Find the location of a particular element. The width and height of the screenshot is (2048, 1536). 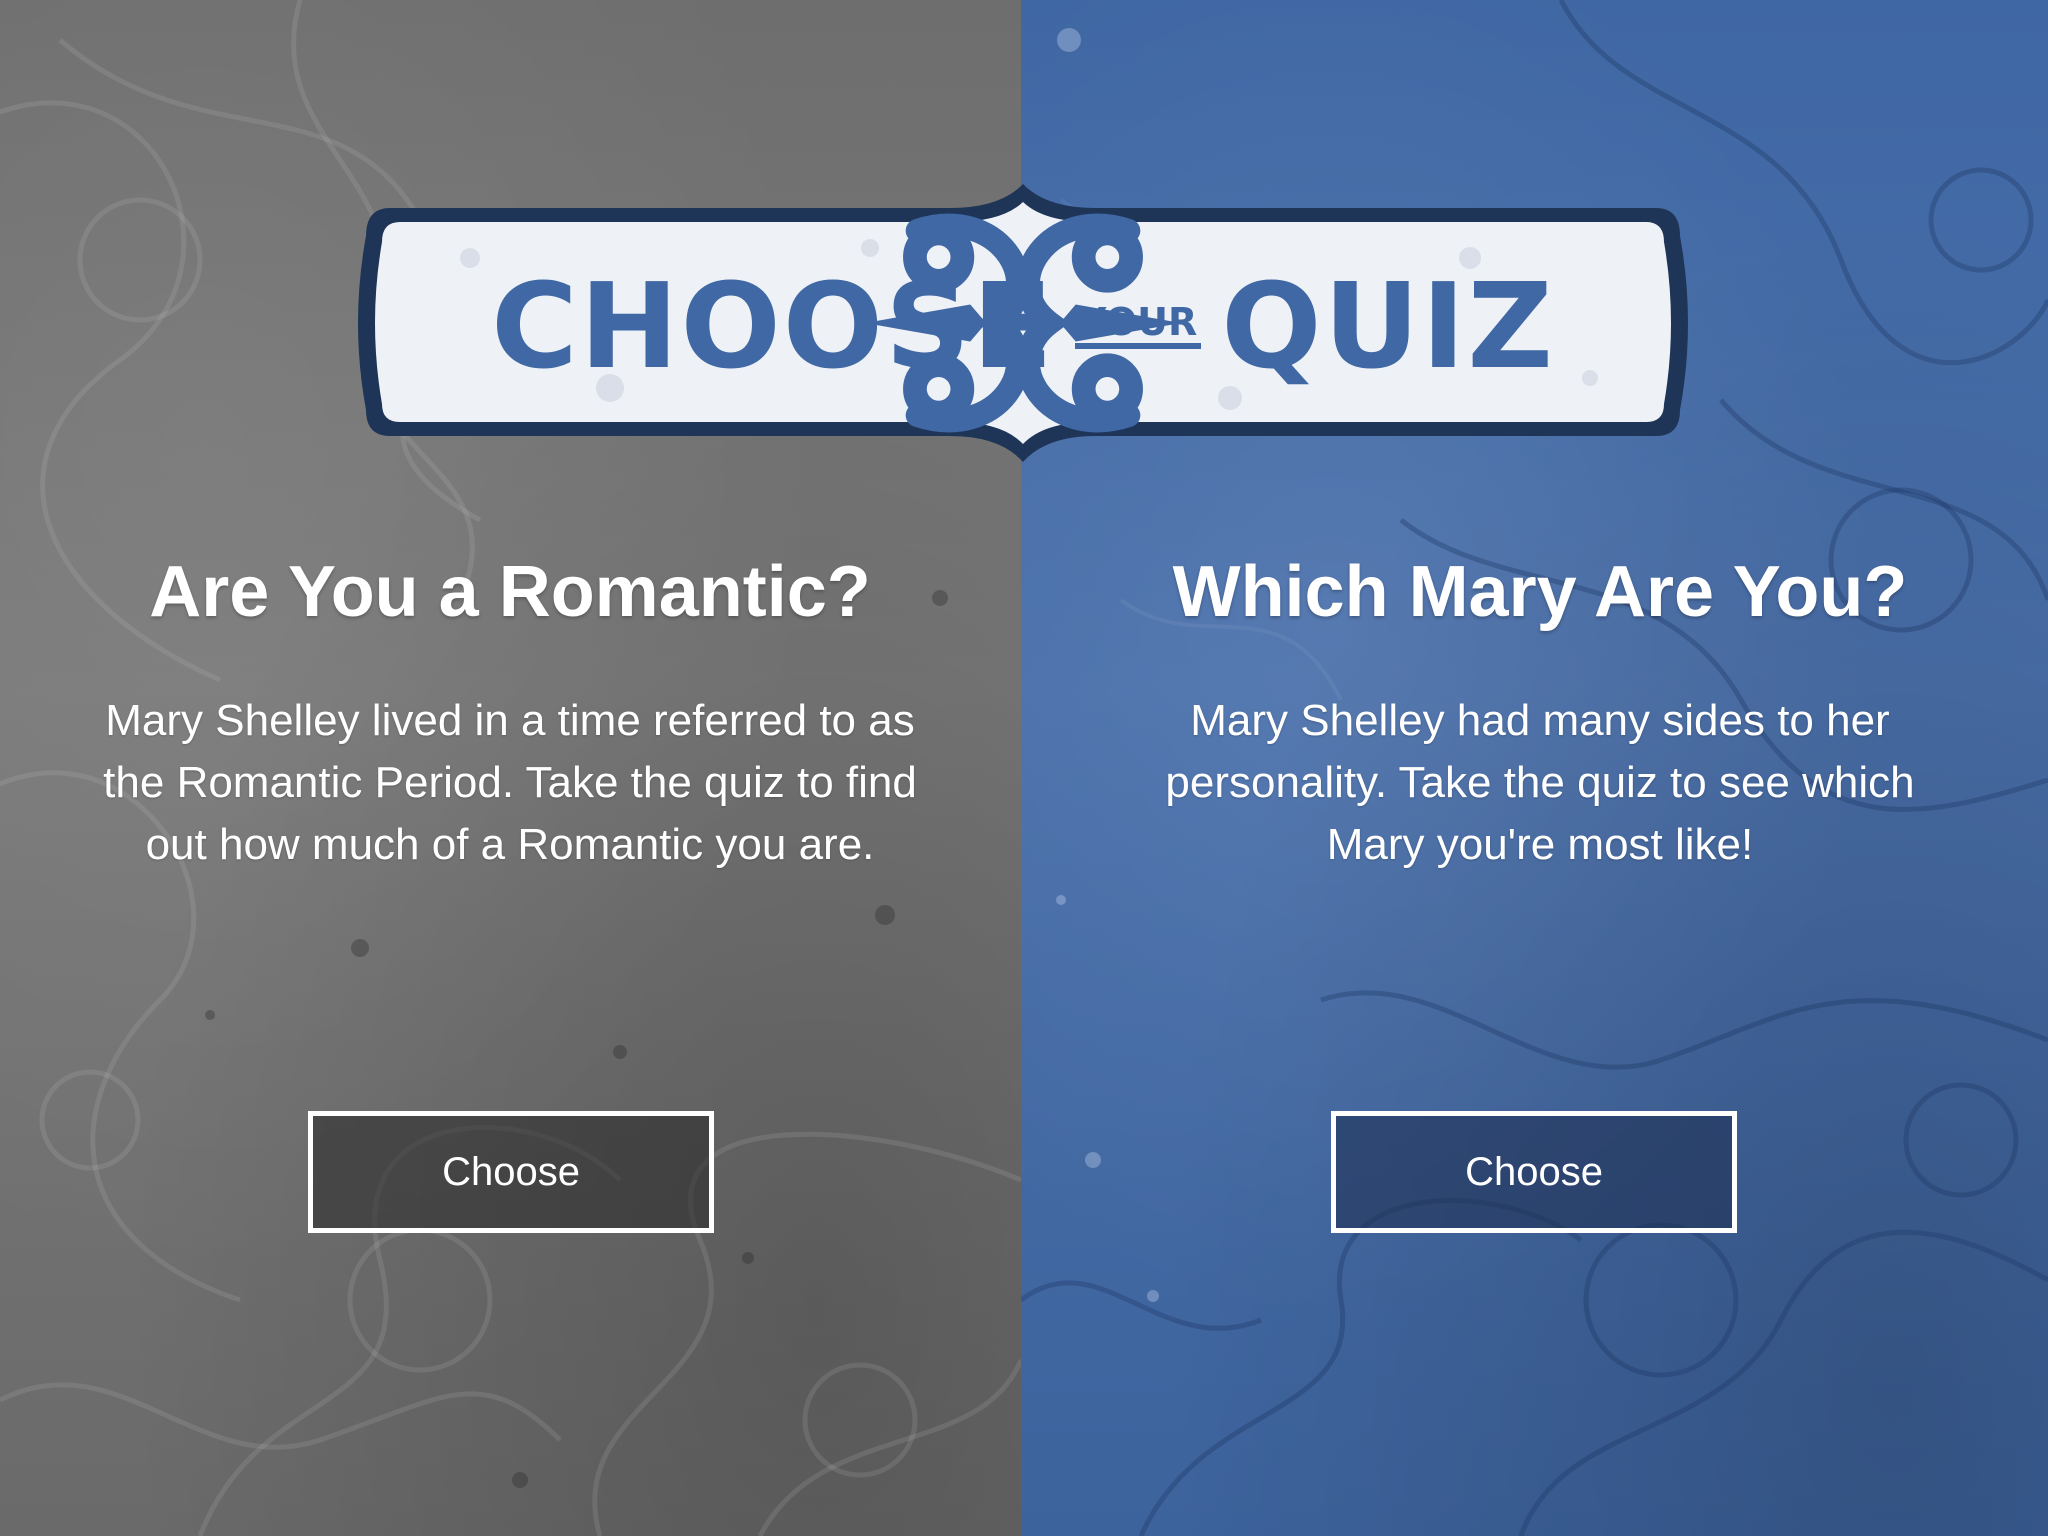

banner-title: CHOOSE YOUR QUIZ is located at coordinates (1023, 323).